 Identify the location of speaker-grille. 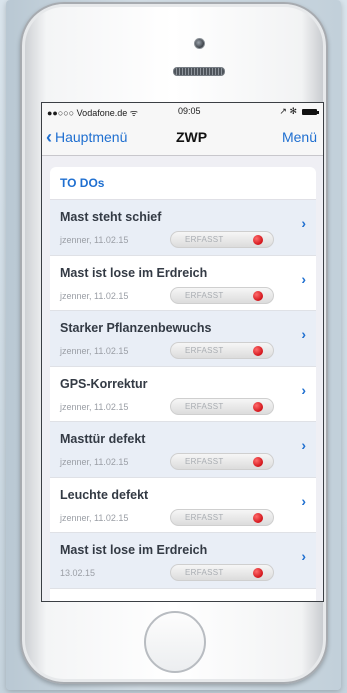
(199, 71).